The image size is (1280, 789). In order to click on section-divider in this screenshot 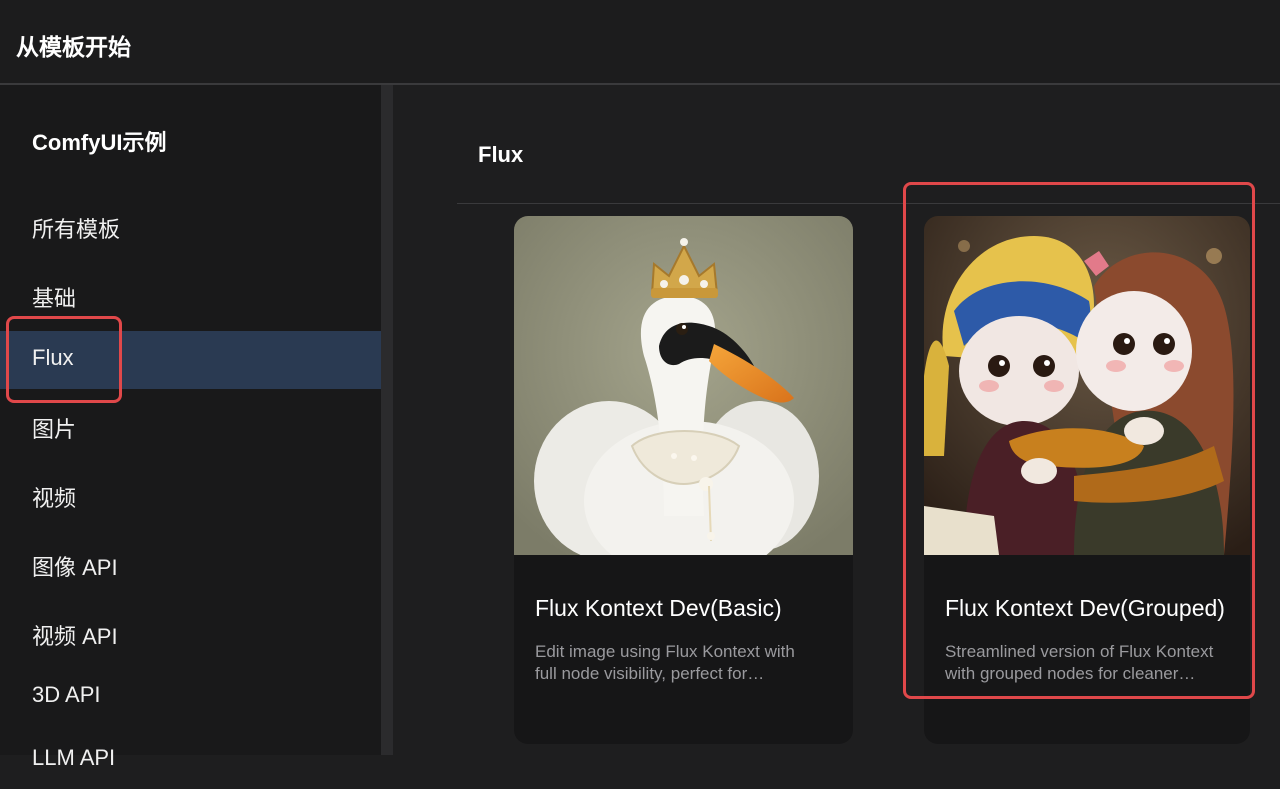, I will do `click(868, 203)`.